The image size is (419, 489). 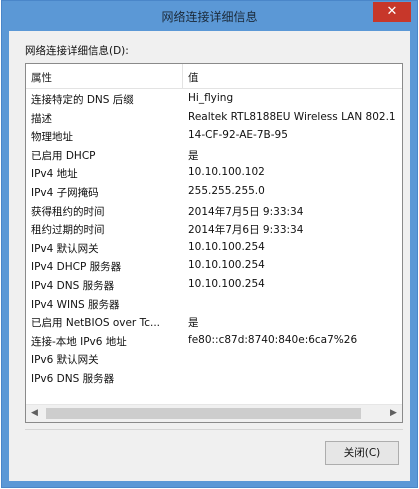 What do you see at coordinates (214, 378) in the screenshot?
I see `list-row: IPv6 DNS 服务器` at bounding box center [214, 378].